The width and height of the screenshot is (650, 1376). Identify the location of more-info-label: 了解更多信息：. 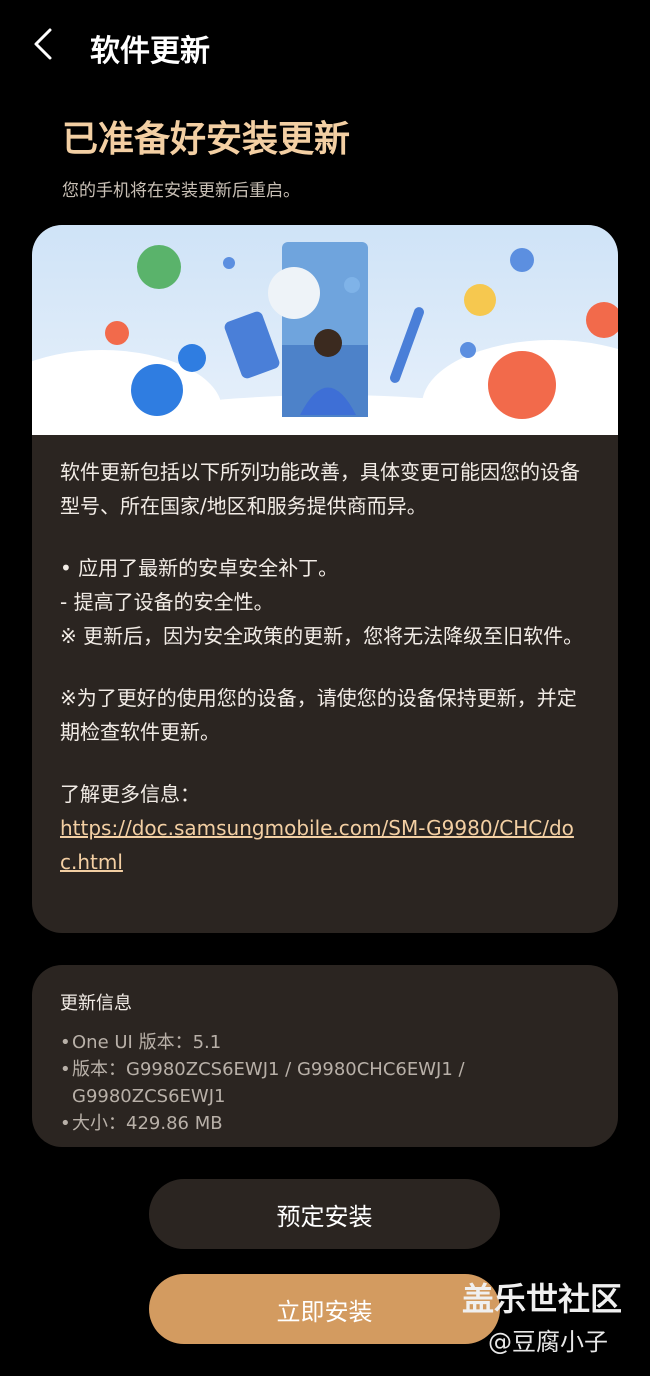
(130, 794).